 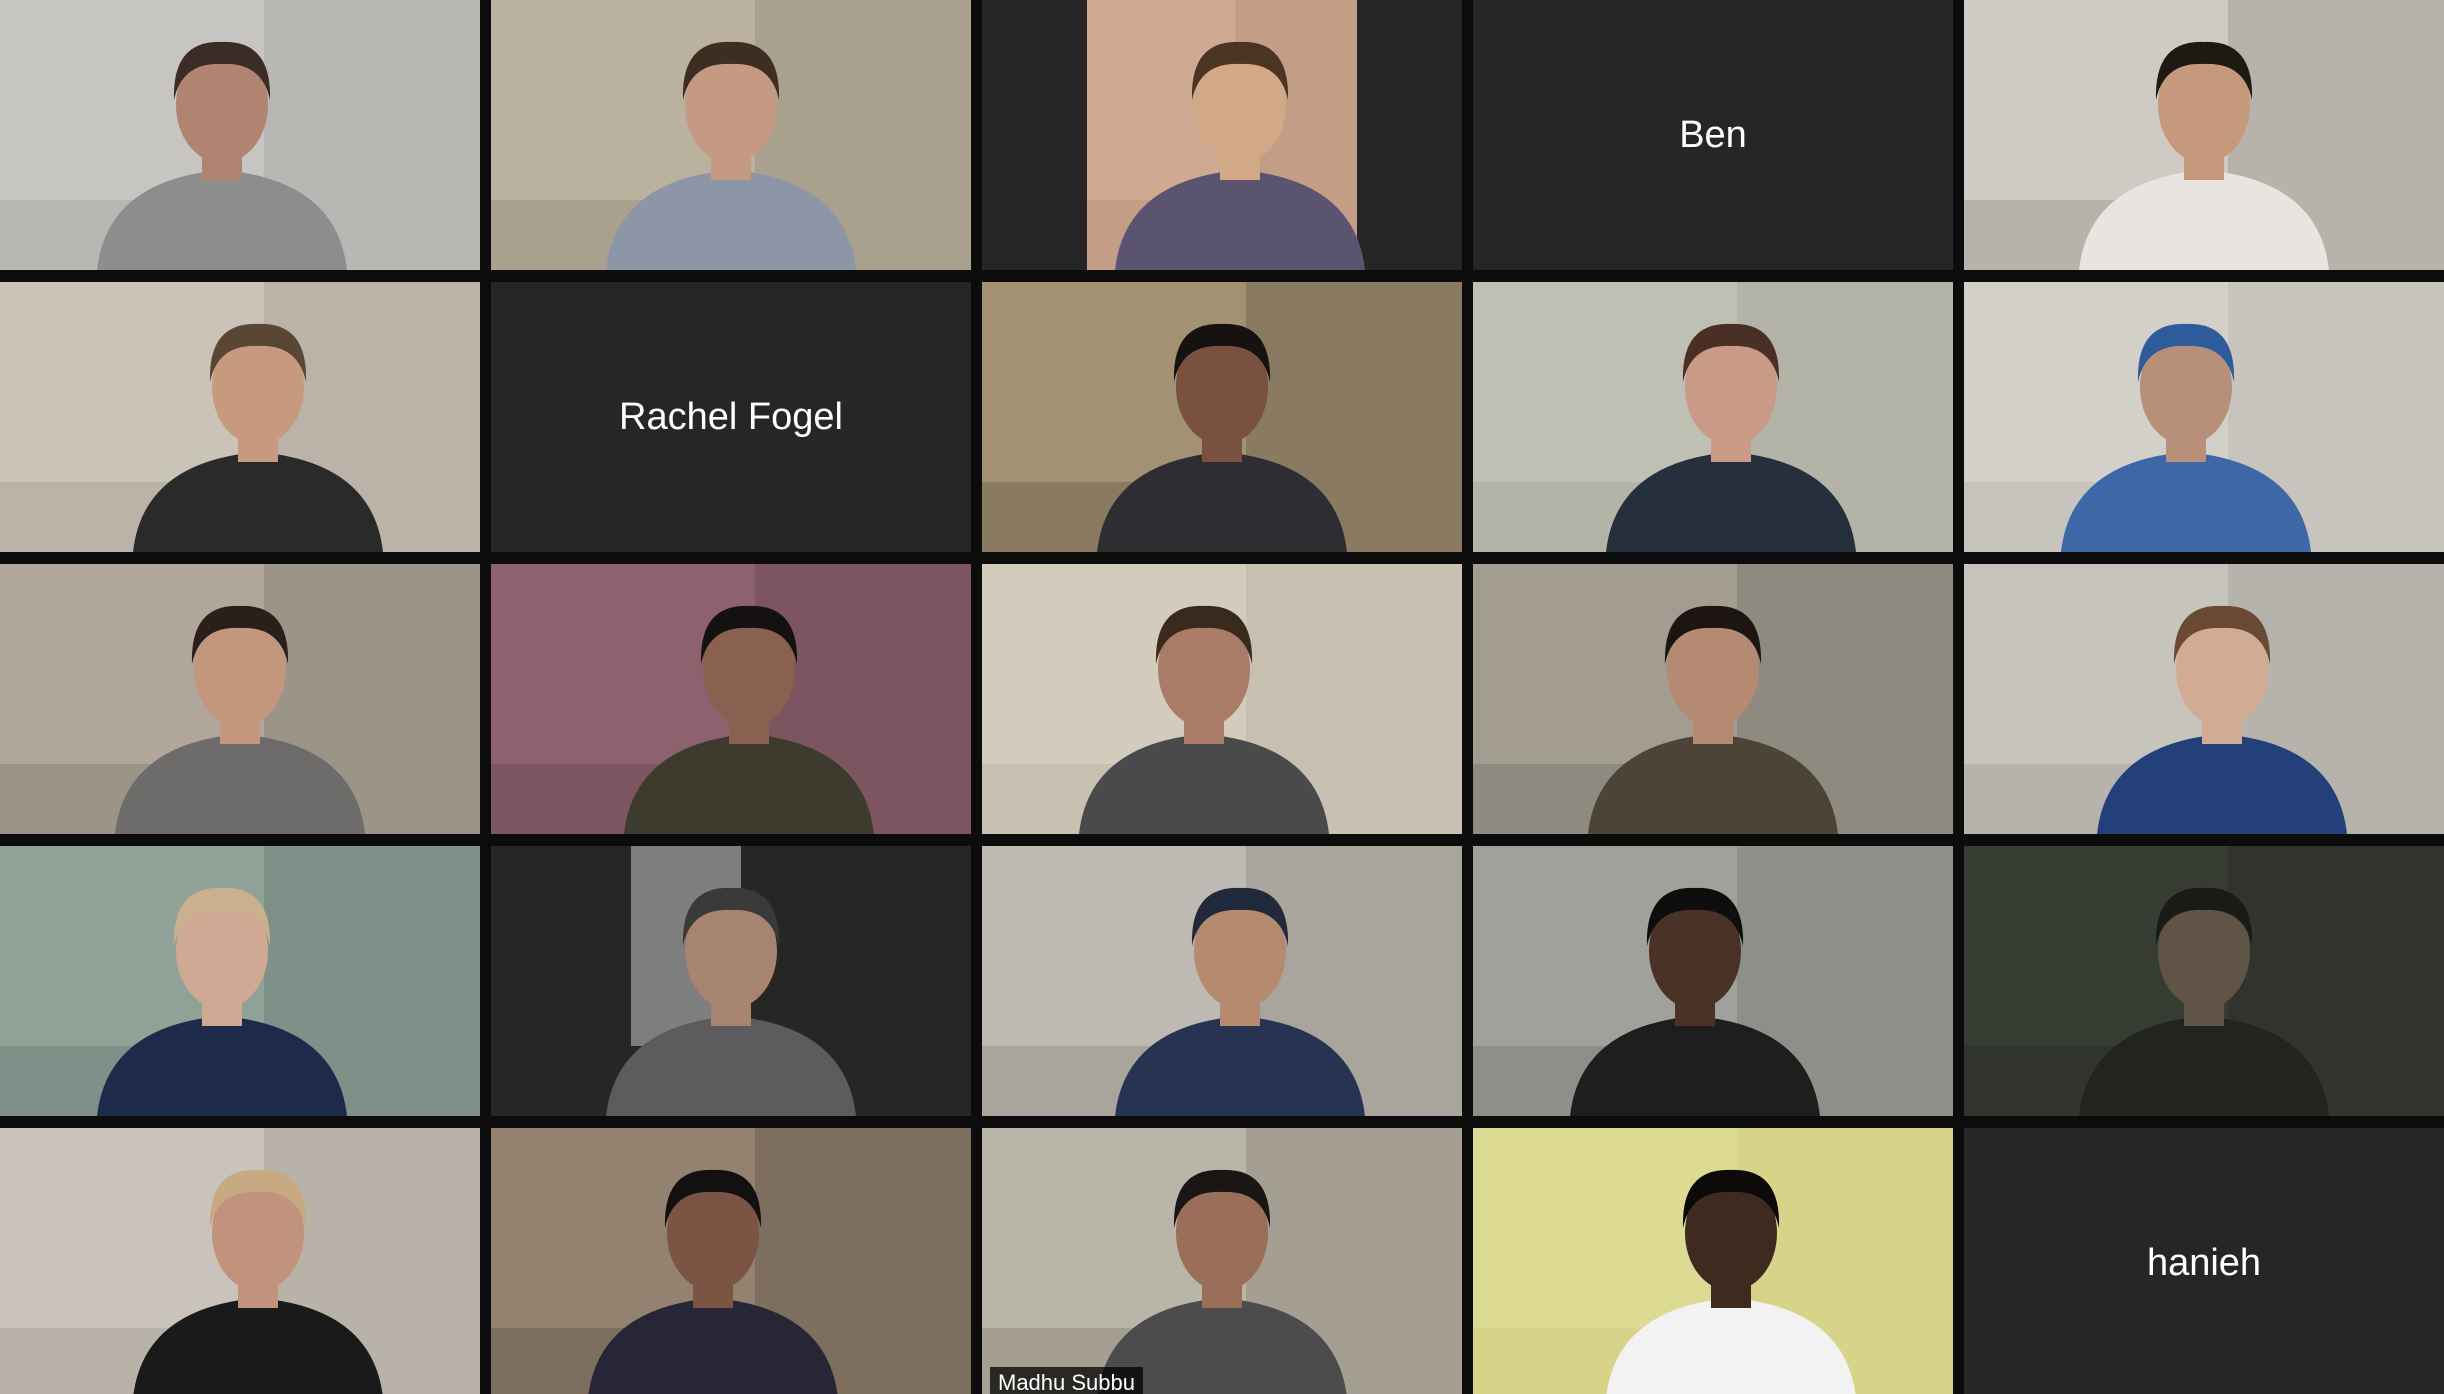 I want to click on participant-name-placeholder: Rachel Fogel, so click(x=731, y=416).